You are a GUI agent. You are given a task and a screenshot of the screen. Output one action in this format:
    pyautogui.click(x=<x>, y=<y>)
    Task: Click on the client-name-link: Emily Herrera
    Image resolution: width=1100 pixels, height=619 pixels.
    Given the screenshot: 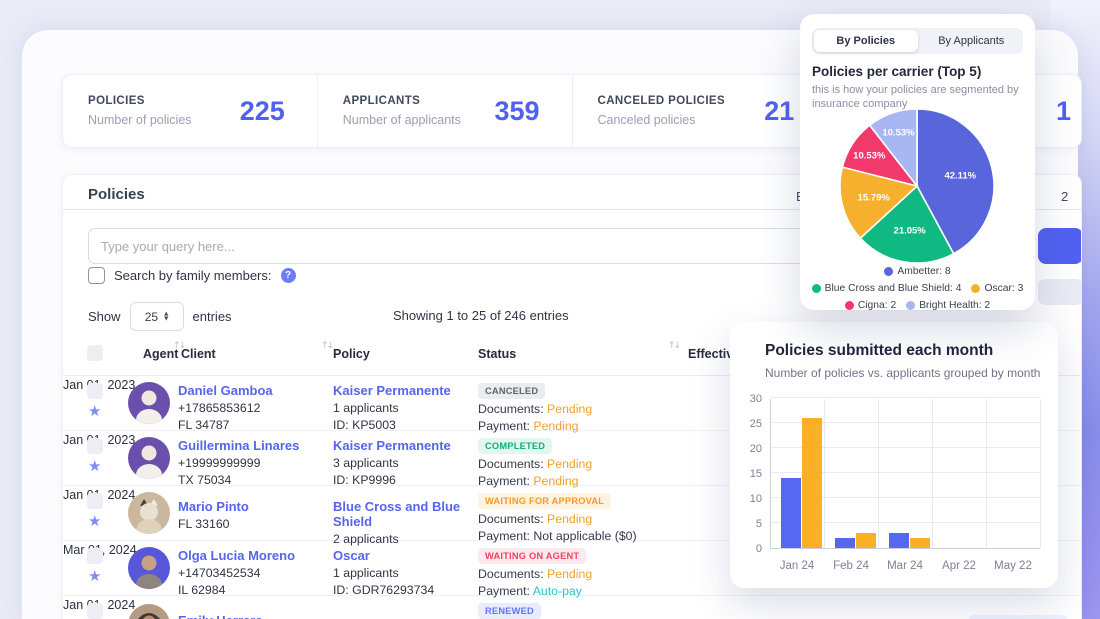 What is the action you would take?
    pyautogui.click(x=253, y=616)
    